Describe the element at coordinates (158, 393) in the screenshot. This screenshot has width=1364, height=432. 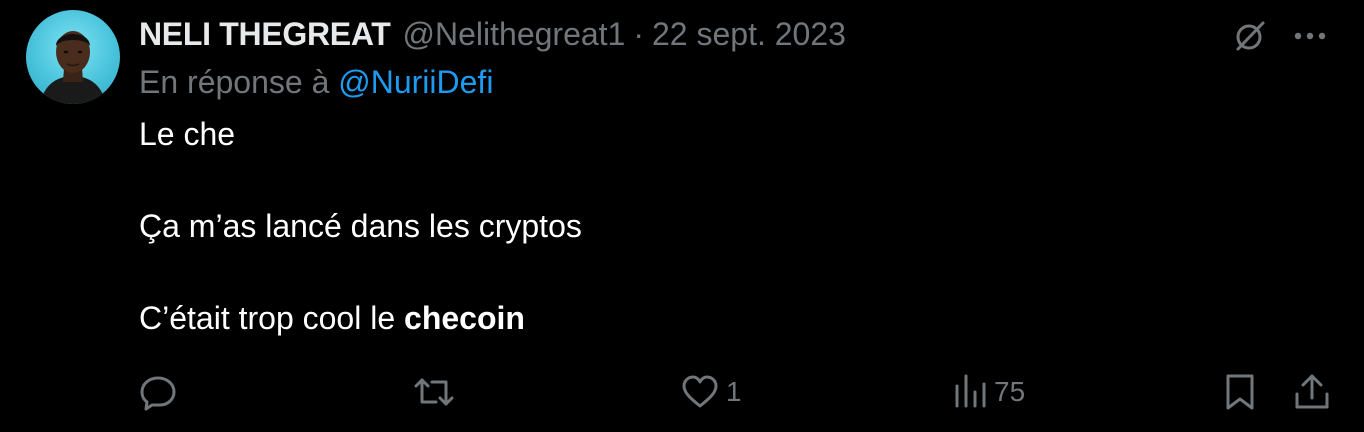
I see `reply-icon` at that location.